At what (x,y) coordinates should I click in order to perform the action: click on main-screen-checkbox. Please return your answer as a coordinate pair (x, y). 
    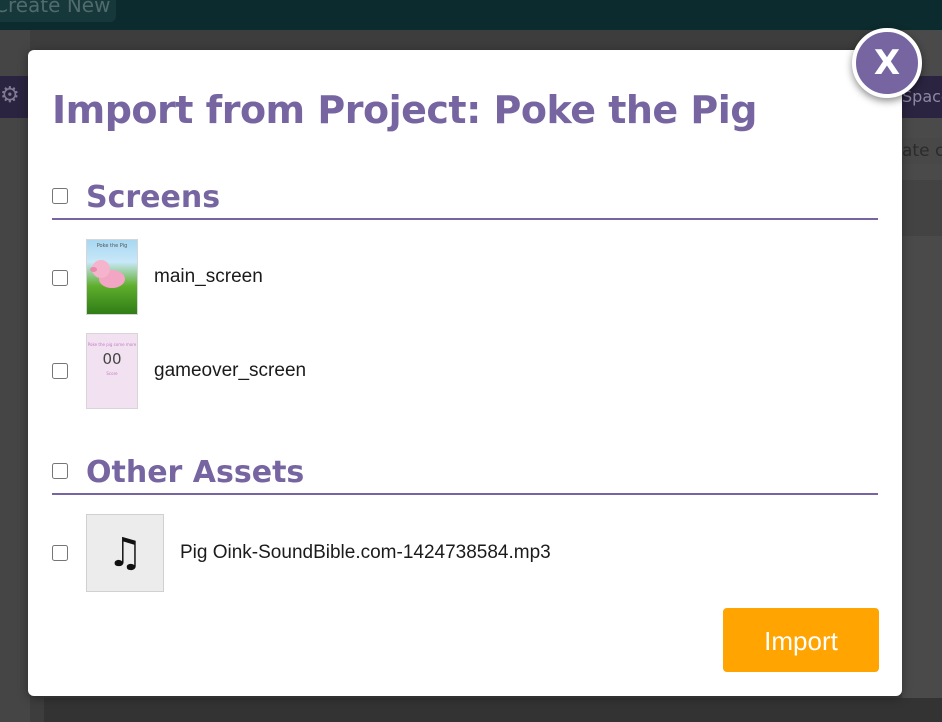
    Looking at the image, I should click on (60, 278).